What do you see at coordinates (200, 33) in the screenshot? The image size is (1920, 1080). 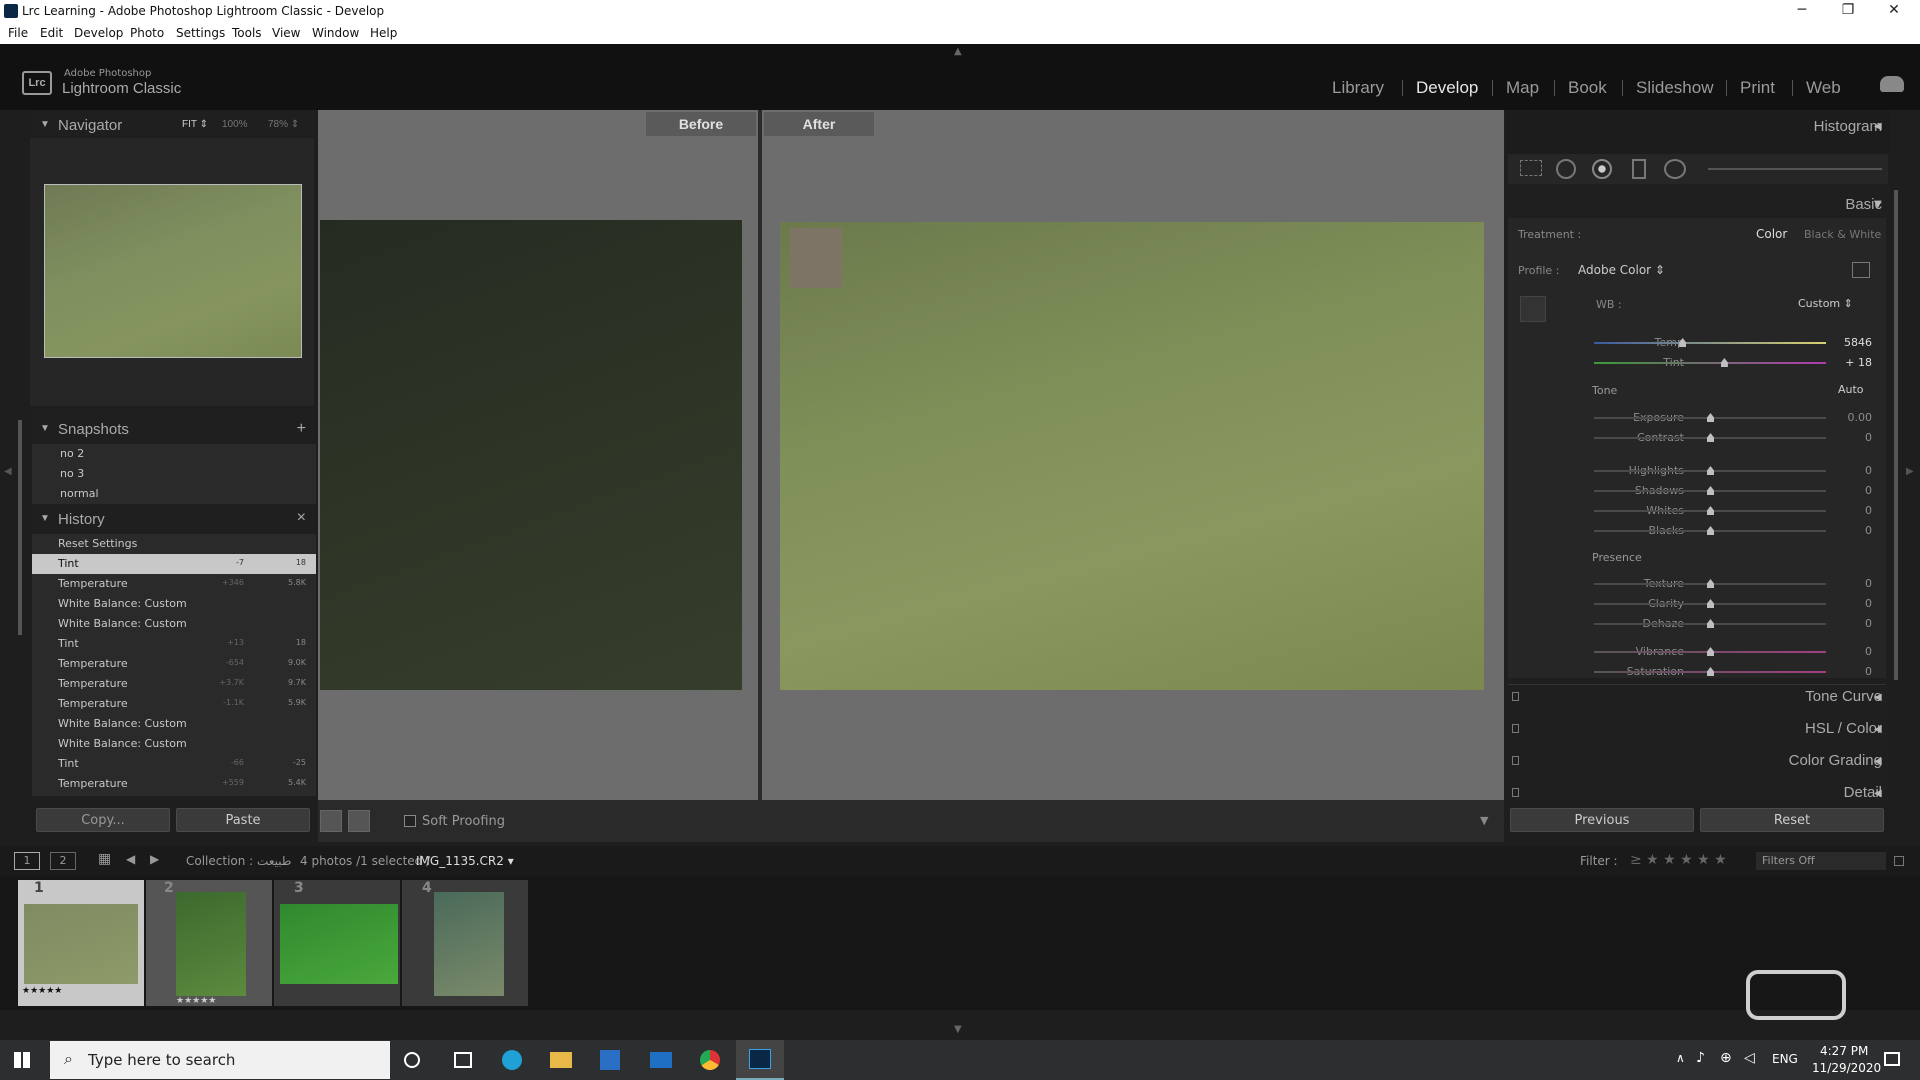 I see `menu-settings: Settings` at bounding box center [200, 33].